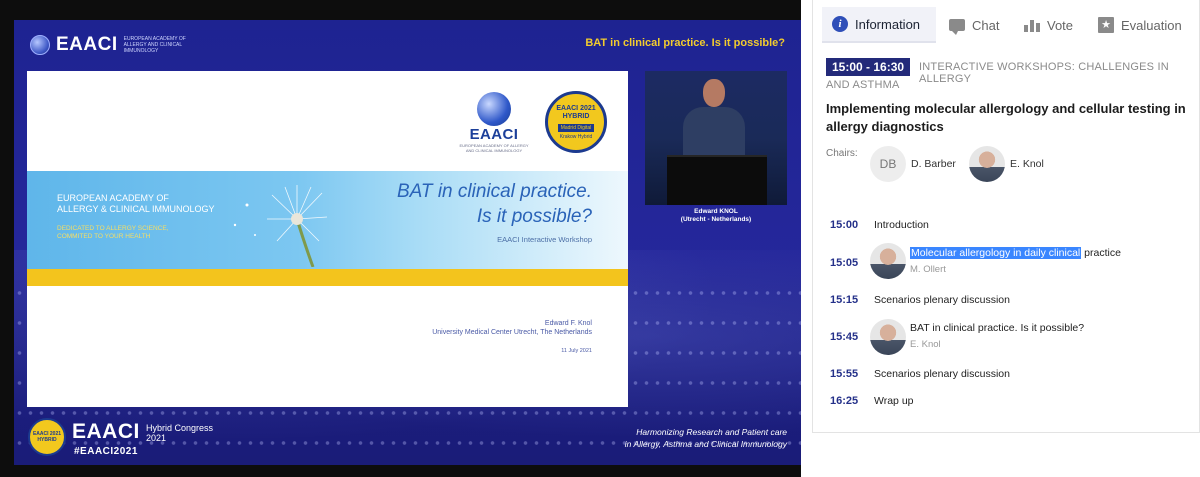  What do you see at coordinates (996, 253) in the screenshot?
I see `selected-text: Molecular allergology in daily clinical` at bounding box center [996, 253].